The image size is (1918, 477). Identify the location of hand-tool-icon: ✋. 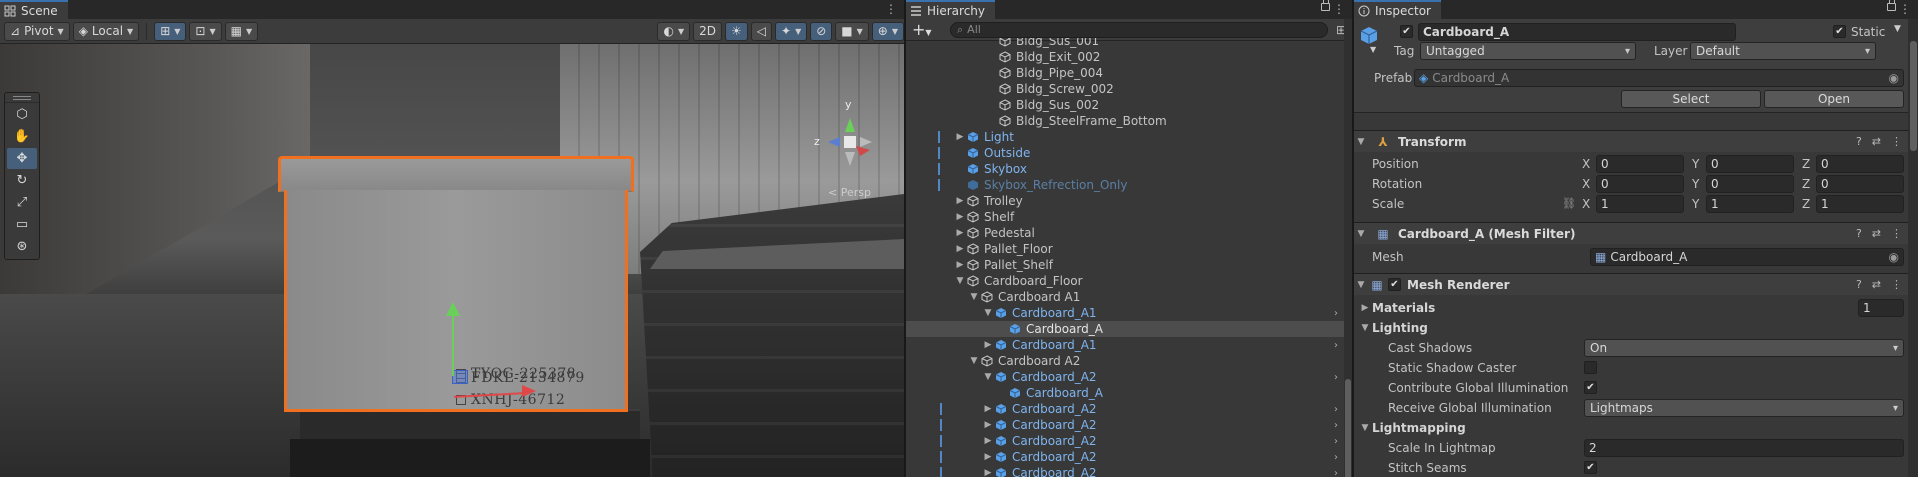
(22, 136).